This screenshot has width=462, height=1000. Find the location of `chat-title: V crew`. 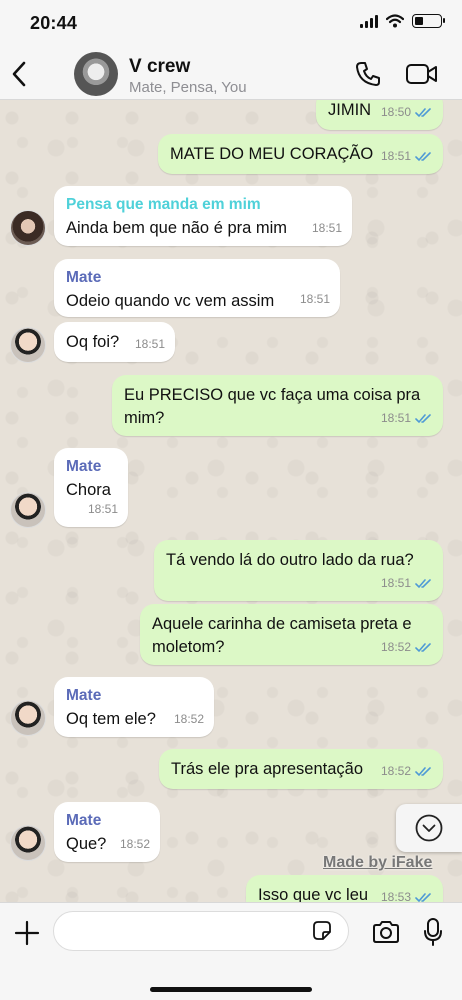

chat-title: V crew is located at coordinates (159, 67).